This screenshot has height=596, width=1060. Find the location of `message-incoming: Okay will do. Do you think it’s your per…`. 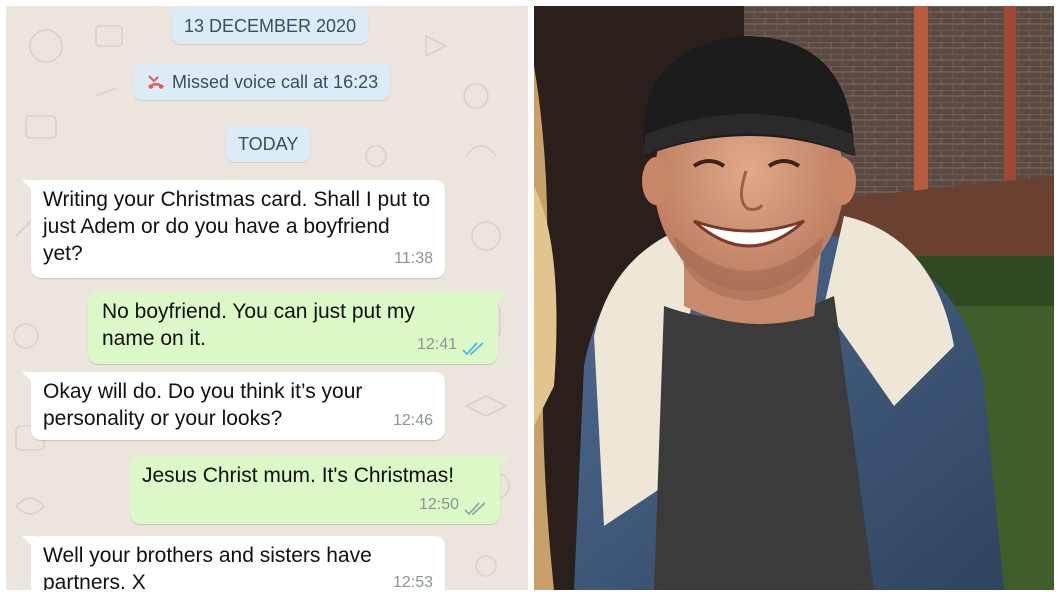

message-incoming: Okay will do. Do you think it’s your per… is located at coordinates (233, 406).